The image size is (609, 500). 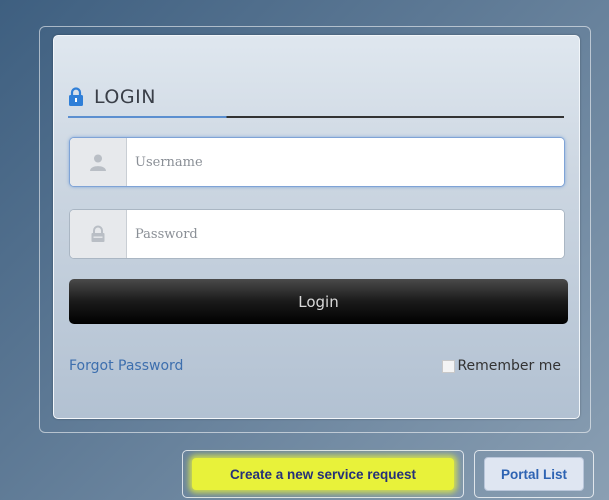 I want to click on username-input, so click(x=345, y=162).